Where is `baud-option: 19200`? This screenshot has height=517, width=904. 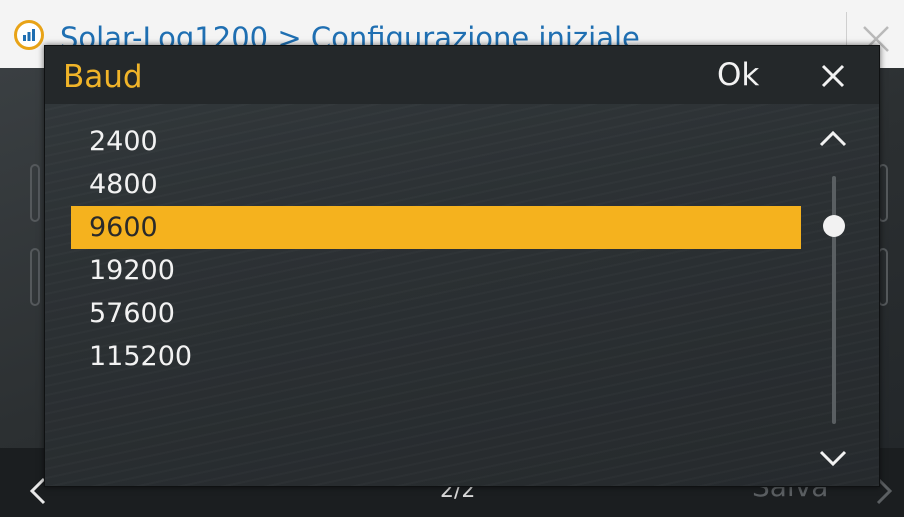
baud-option: 19200 is located at coordinates (436, 270).